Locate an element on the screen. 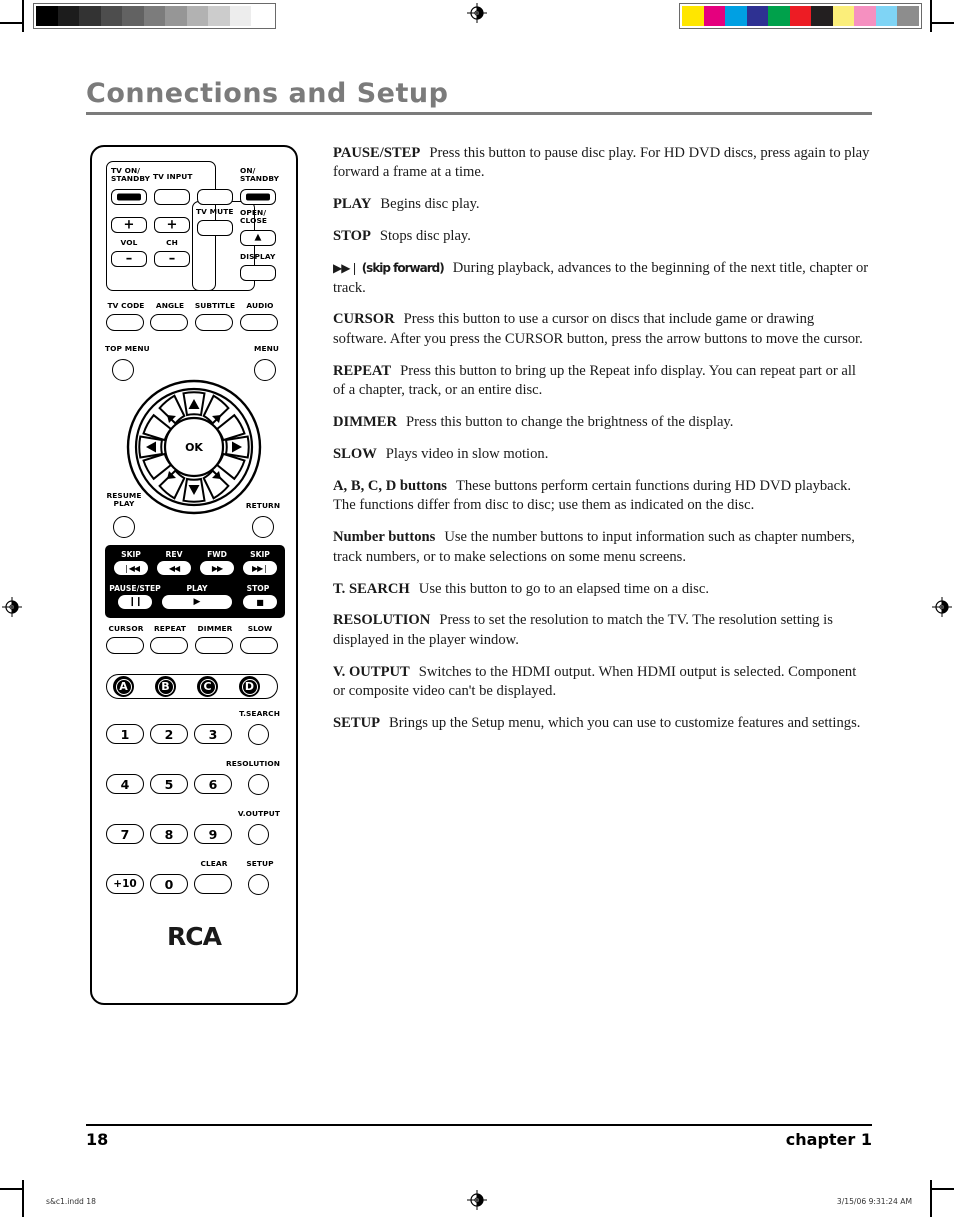 The width and height of the screenshot is (954, 1217). clear-button is located at coordinates (213, 884).